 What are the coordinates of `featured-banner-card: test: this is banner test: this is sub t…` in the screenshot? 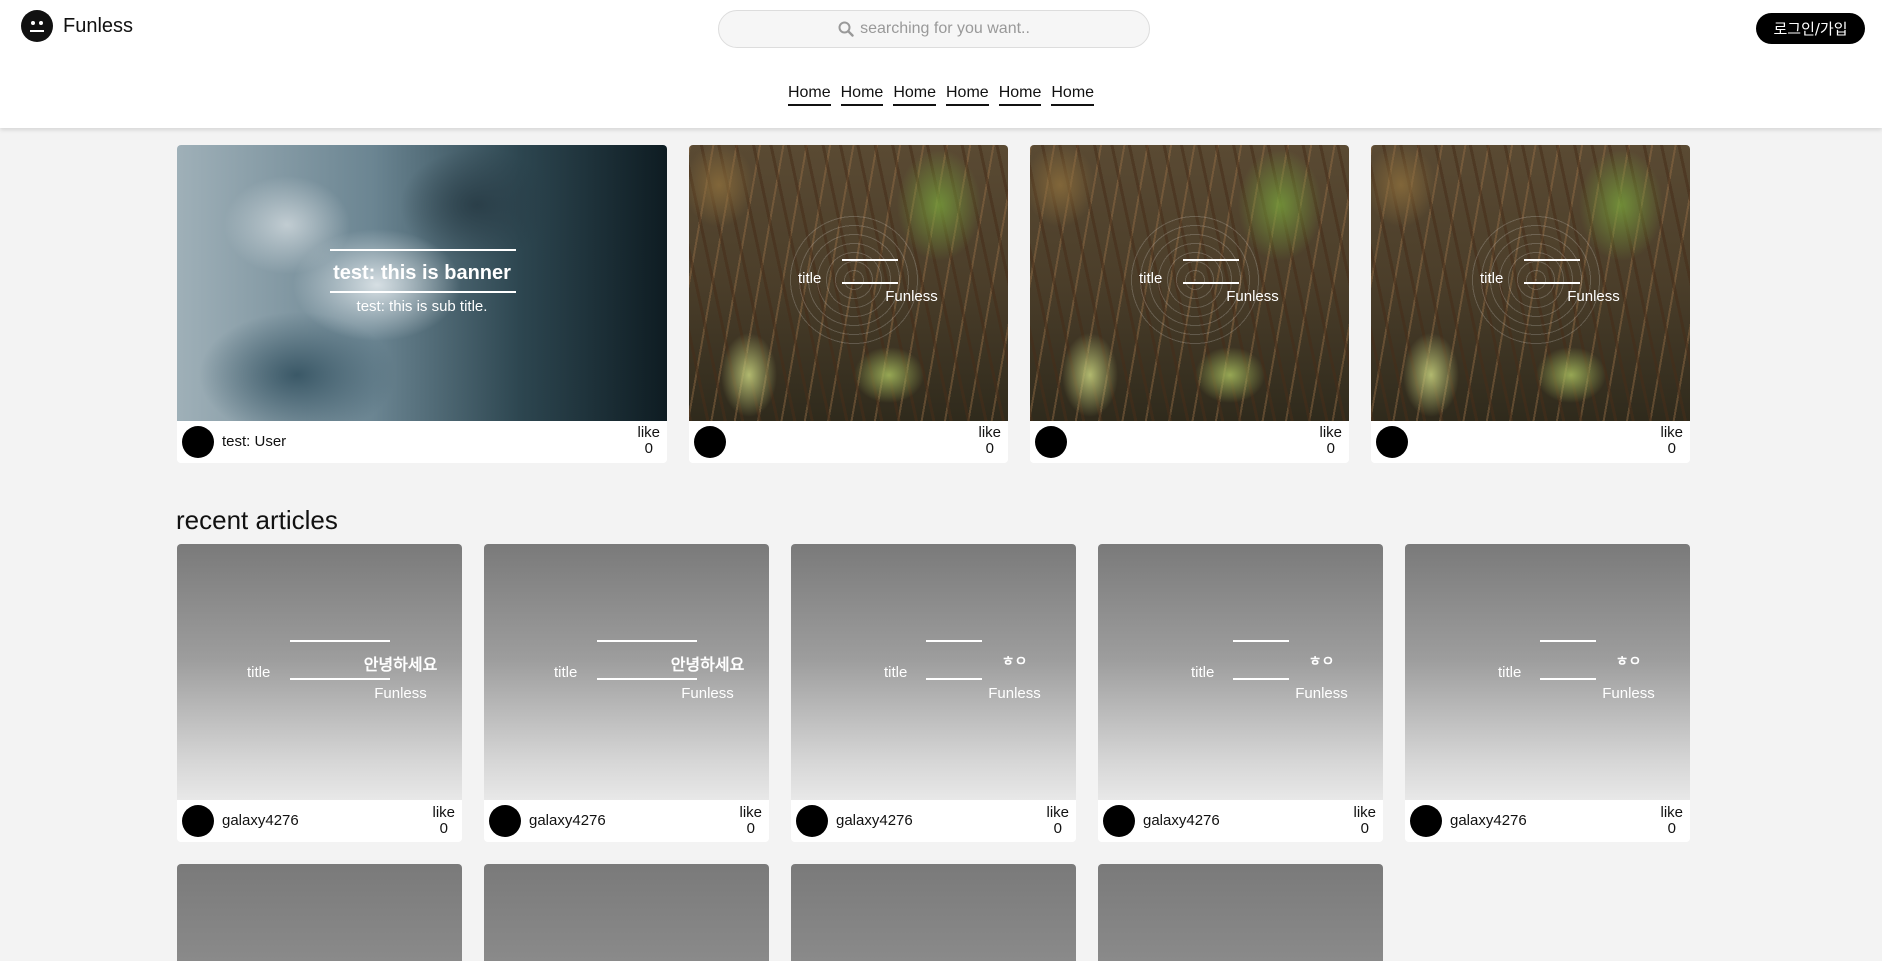 It's located at (422, 304).